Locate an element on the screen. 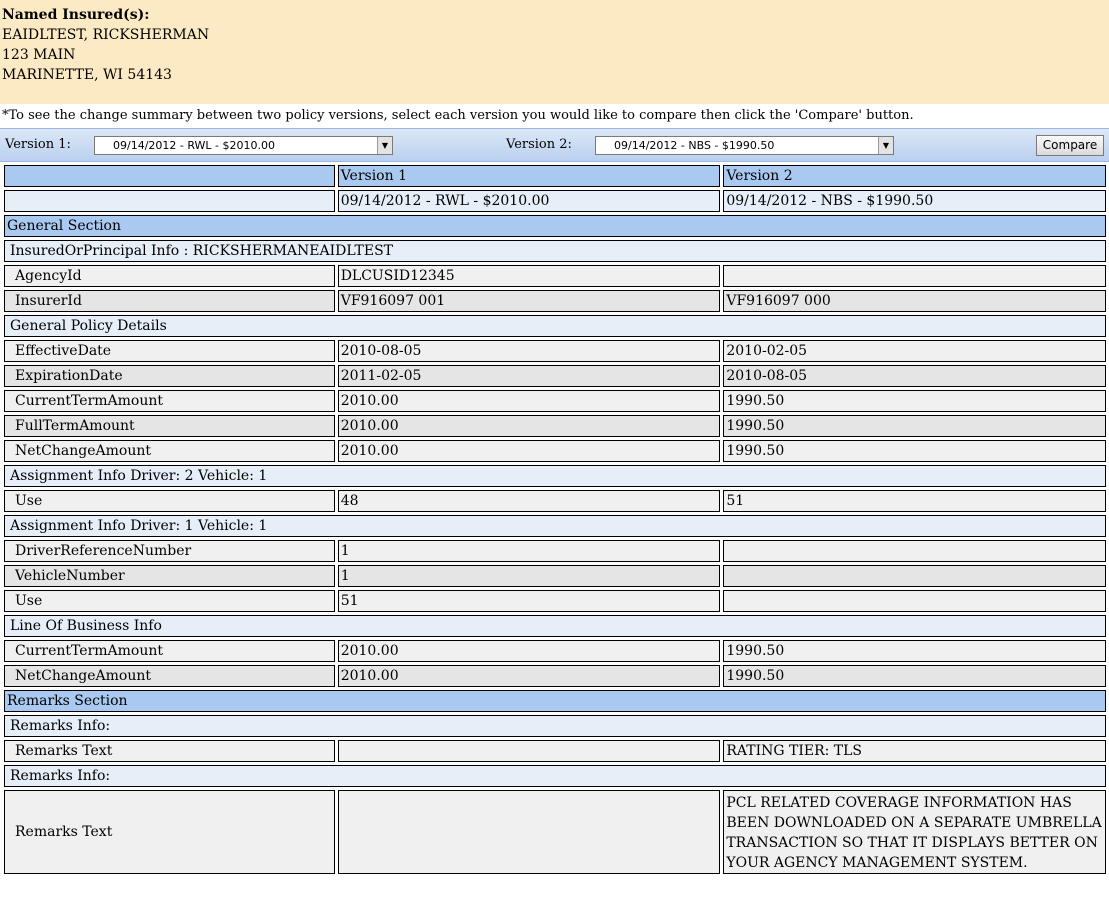  table-row: FullTermAmount 2010.00 1990.50 is located at coordinates (555, 426).